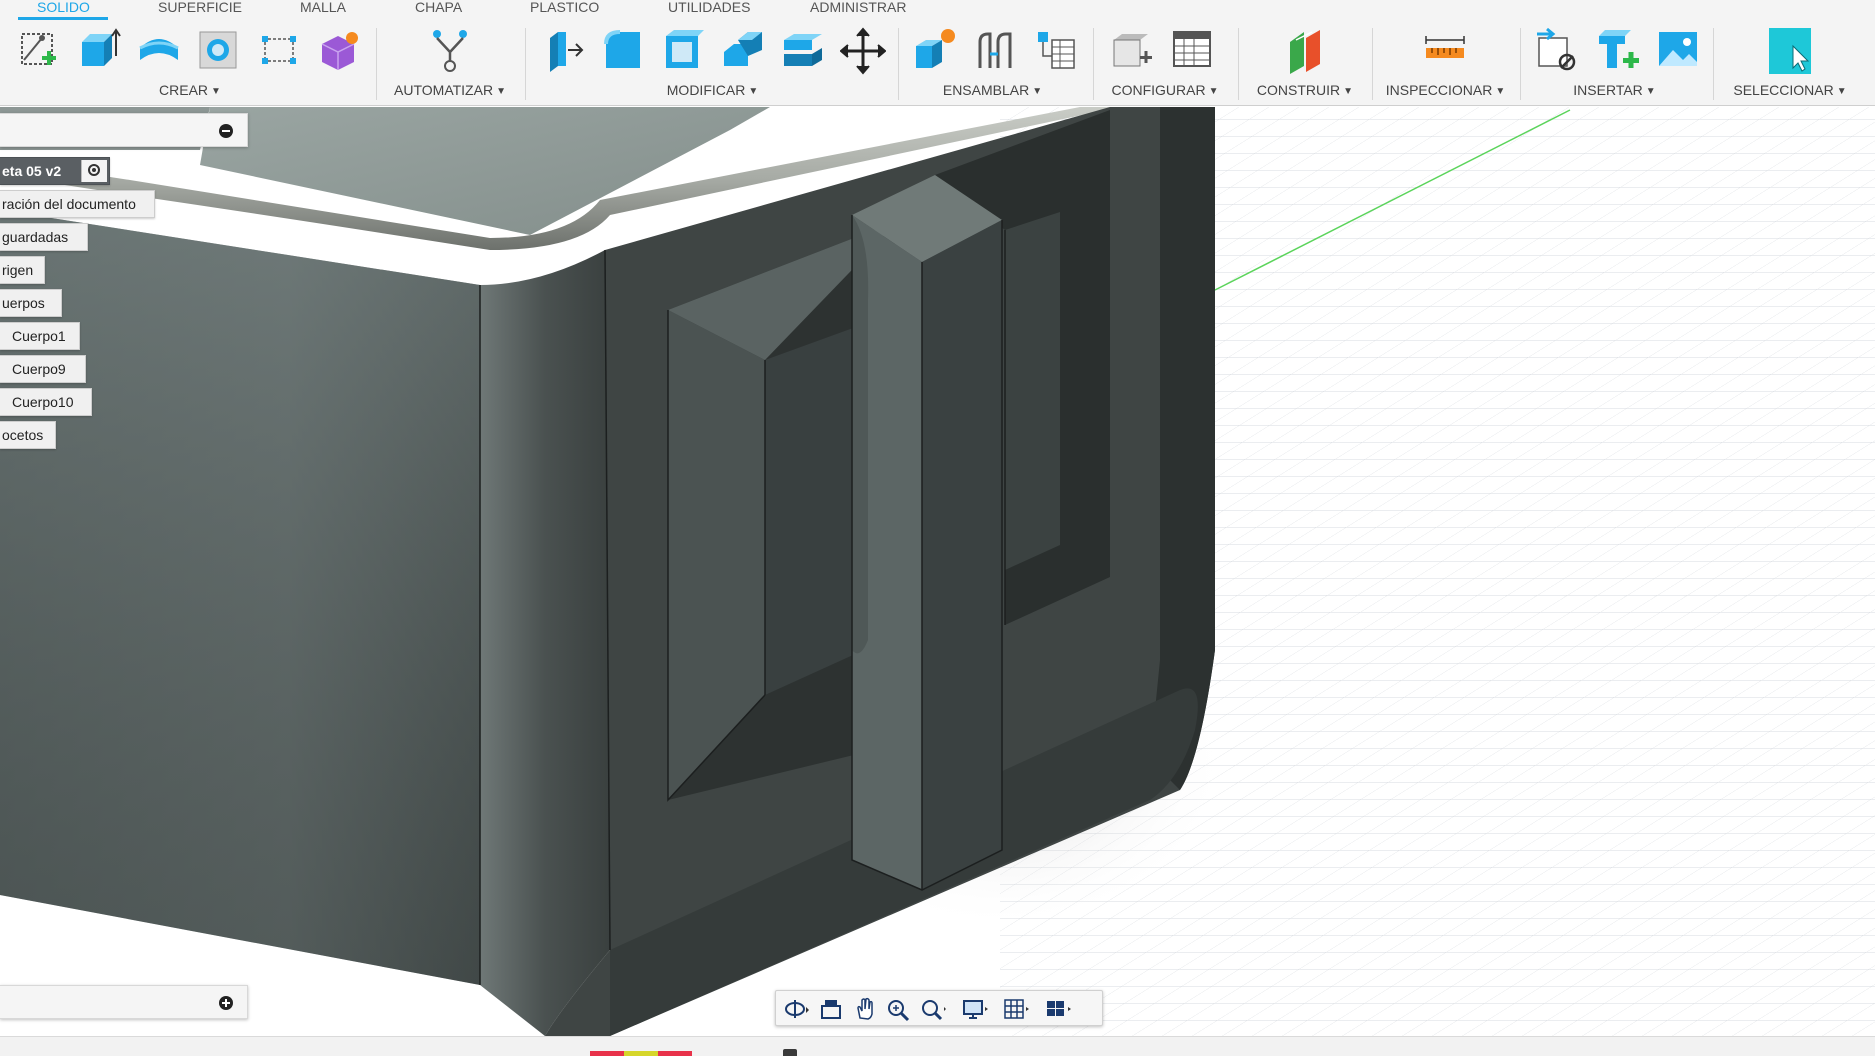  Describe the element at coordinates (1305, 90) in the screenshot. I see `group-label-construir: CONSTRUIR ▼` at that location.